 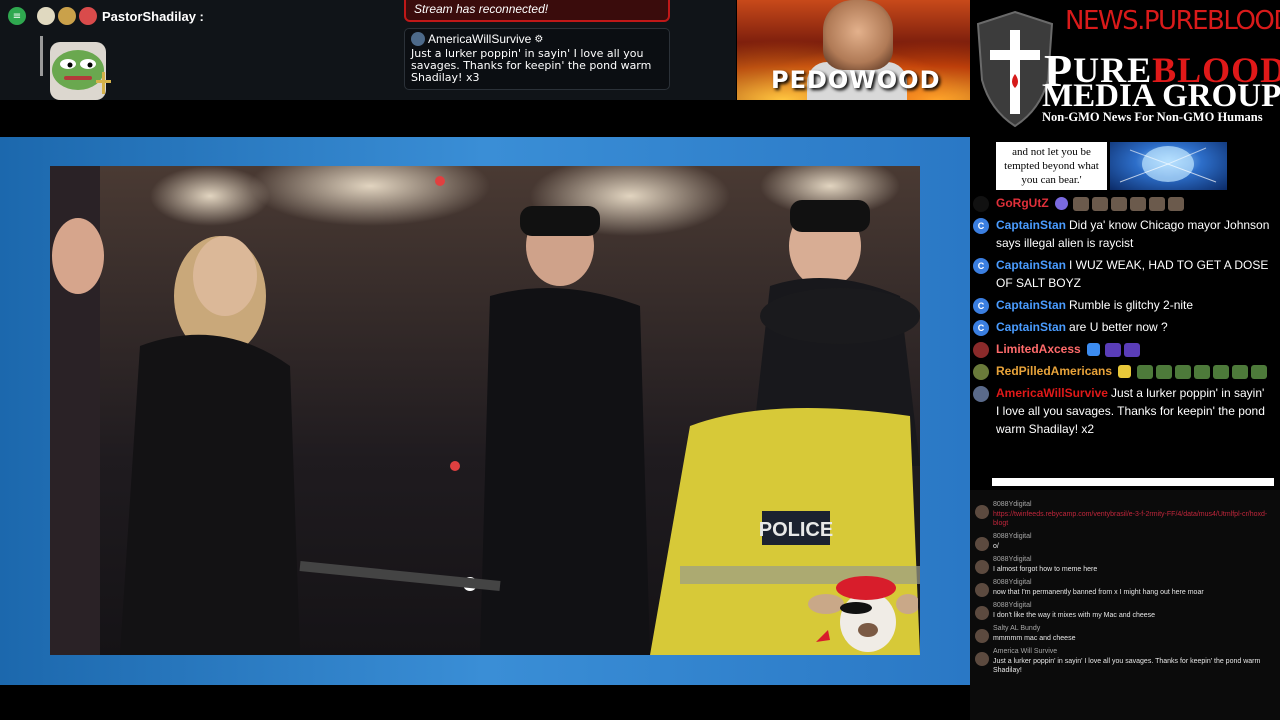 I want to click on chat-username: Salty AL Bundy, so click(x=1132, y=629).